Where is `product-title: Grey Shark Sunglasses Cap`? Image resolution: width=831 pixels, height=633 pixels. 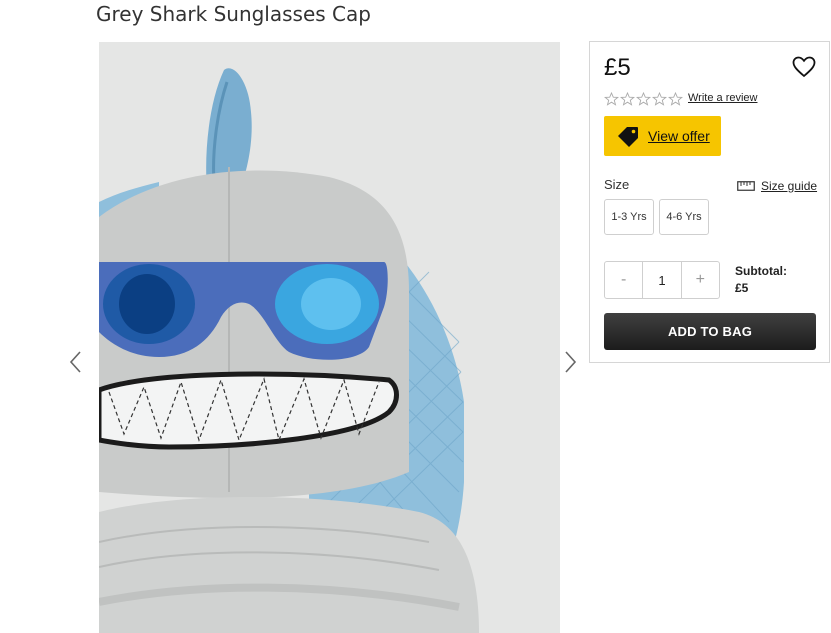 product-title: Grey Shark Sunglasses Cap is located at coordinates (233, 14).